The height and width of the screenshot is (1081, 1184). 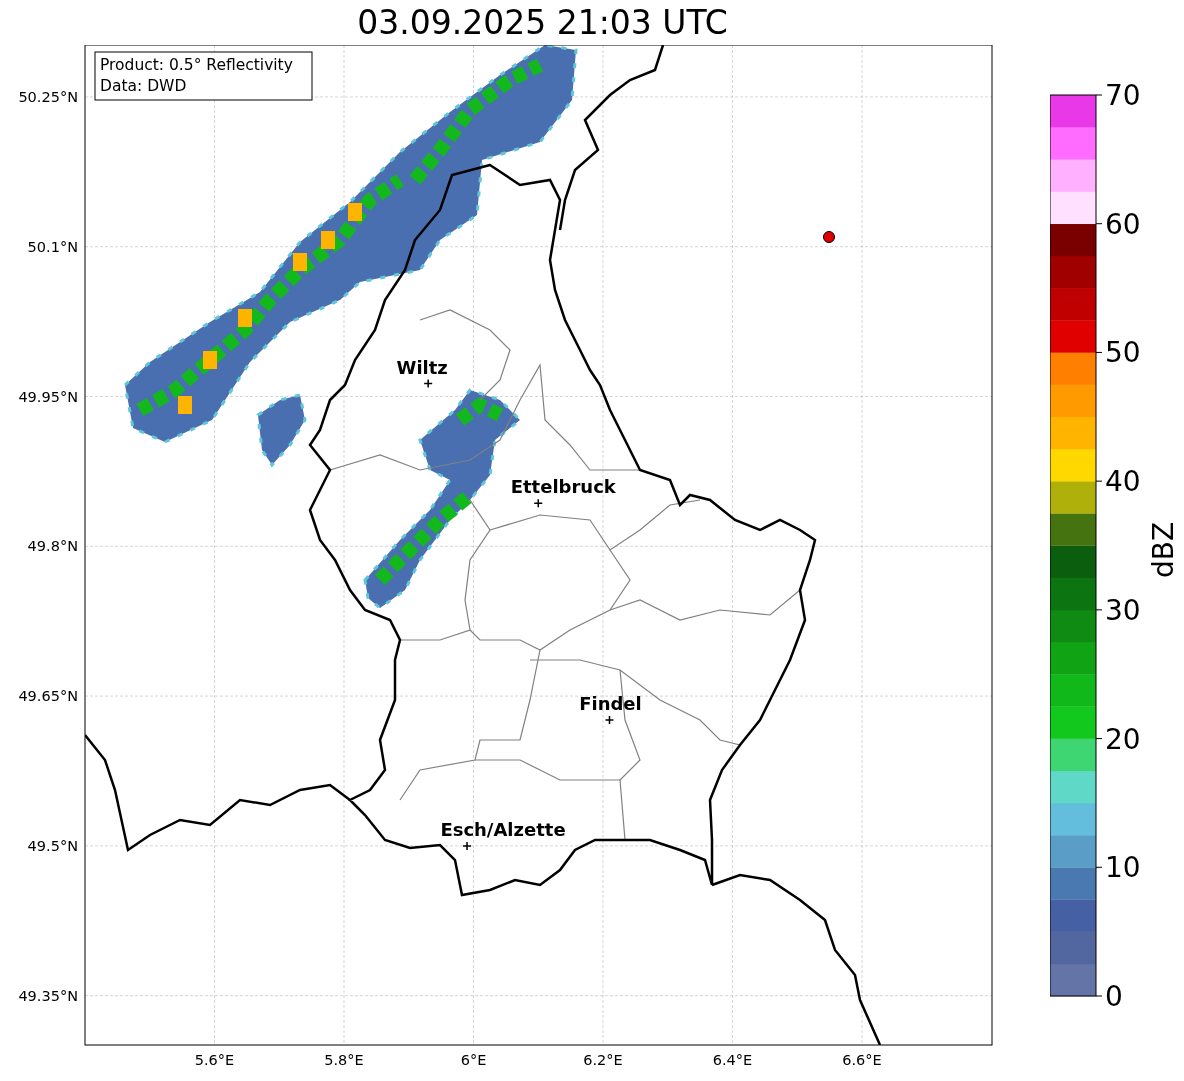 I want to click on radar-site-marker, so click(x=829, y=237).